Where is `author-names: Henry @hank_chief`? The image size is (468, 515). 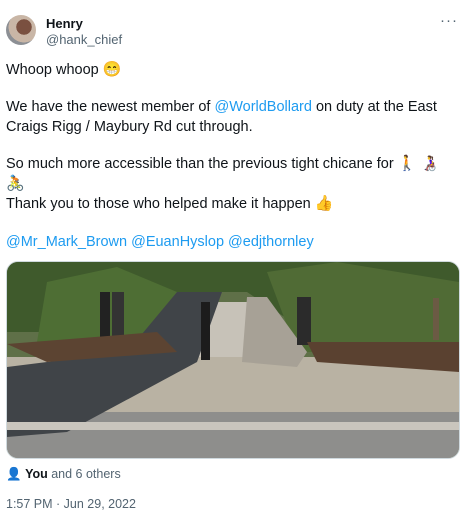
author-names: Henry @hank_chief is located at coordinates (84, 32).